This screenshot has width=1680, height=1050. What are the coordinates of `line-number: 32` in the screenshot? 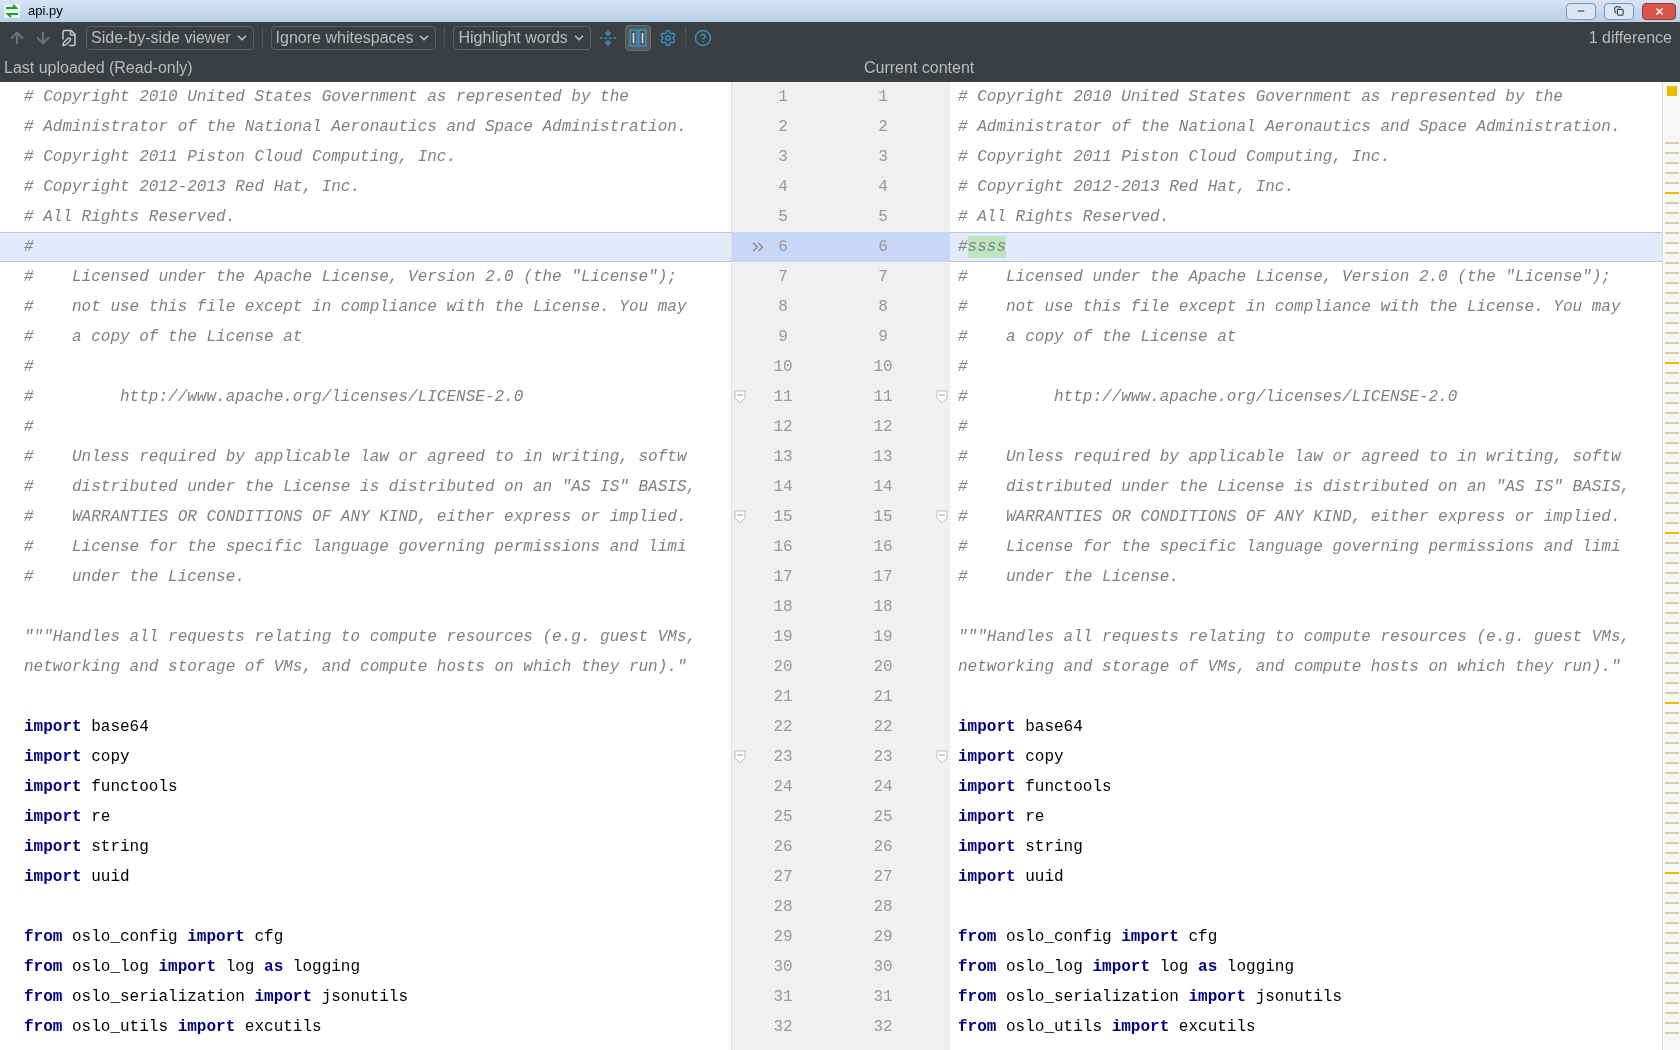 It's located at (883, 1027).